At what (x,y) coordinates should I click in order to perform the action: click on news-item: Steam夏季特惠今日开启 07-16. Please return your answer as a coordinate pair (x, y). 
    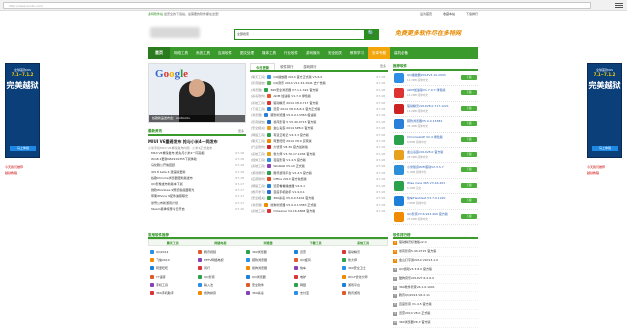
    Looking at the image, I should click on (197, 209).